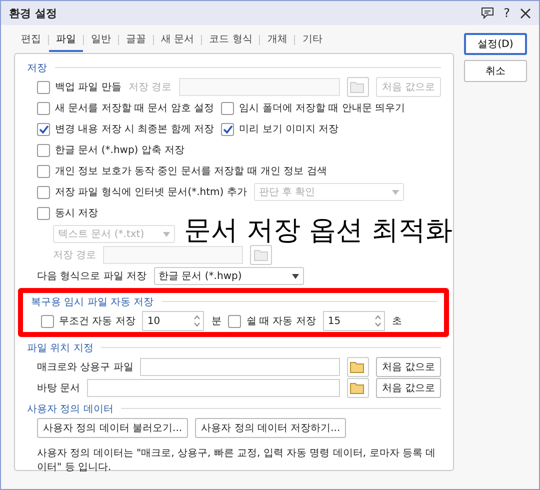 The width and height of the screenshot is (540, 490). What do you see at coordinates (67, 213) in the screenshot?
I see `checkbox: 동시 저장` at bounding box center [67, 213].